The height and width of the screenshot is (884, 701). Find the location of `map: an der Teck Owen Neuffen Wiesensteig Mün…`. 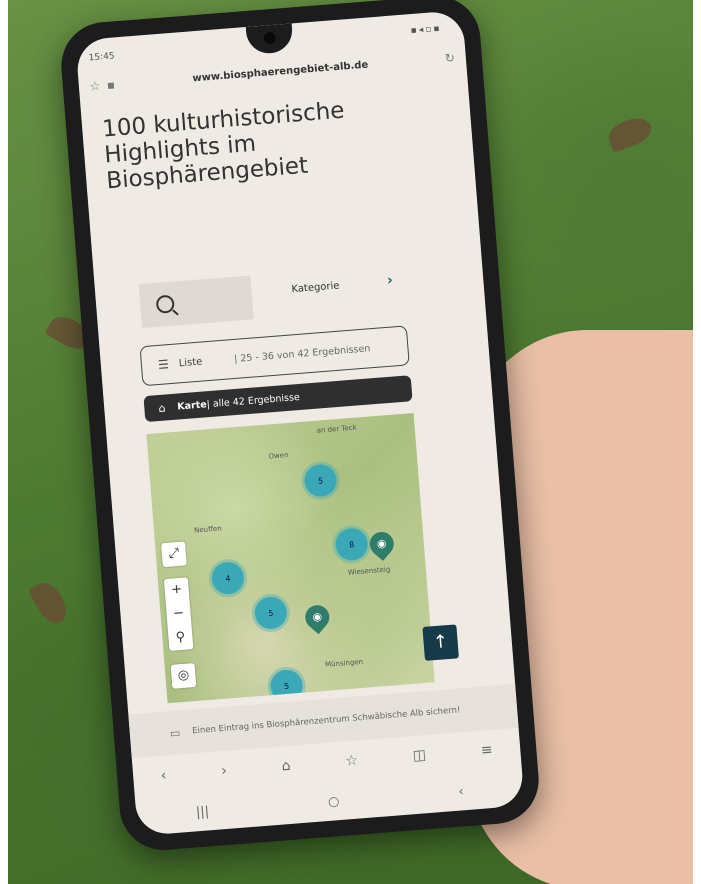

map: an der Teck Owen Neuffen Wiesensteig Mün… is located at coordinates (290, 558).